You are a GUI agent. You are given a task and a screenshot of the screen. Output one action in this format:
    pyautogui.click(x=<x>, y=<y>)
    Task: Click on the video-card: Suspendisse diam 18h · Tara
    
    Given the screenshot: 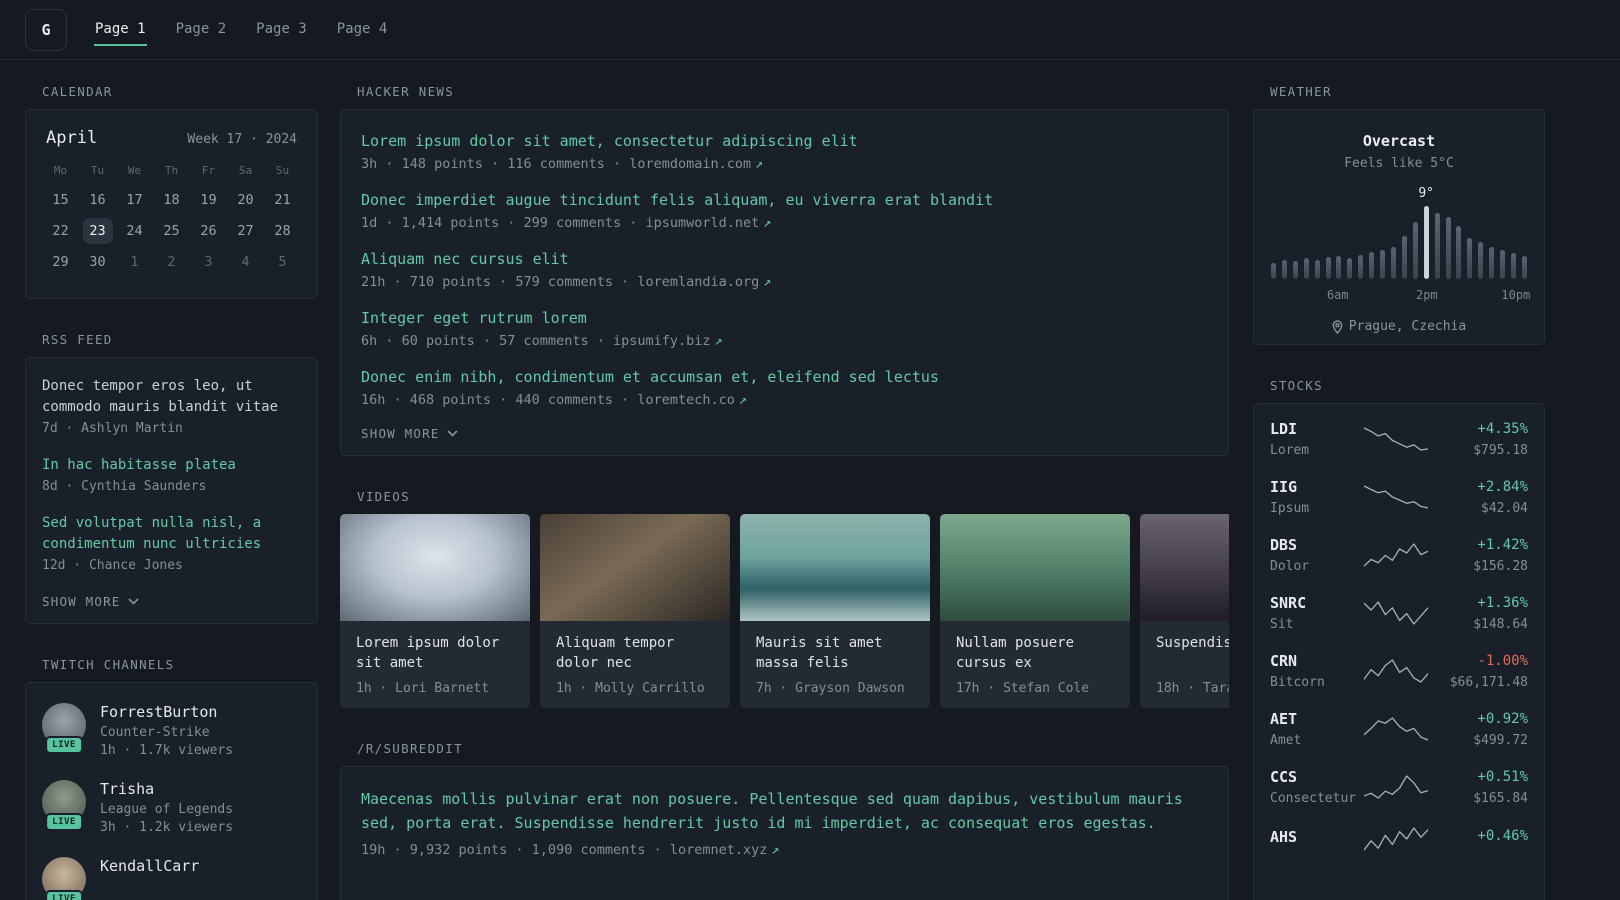 What is the action you would take?
    pyautogui.click(x=1184, y=611)
    